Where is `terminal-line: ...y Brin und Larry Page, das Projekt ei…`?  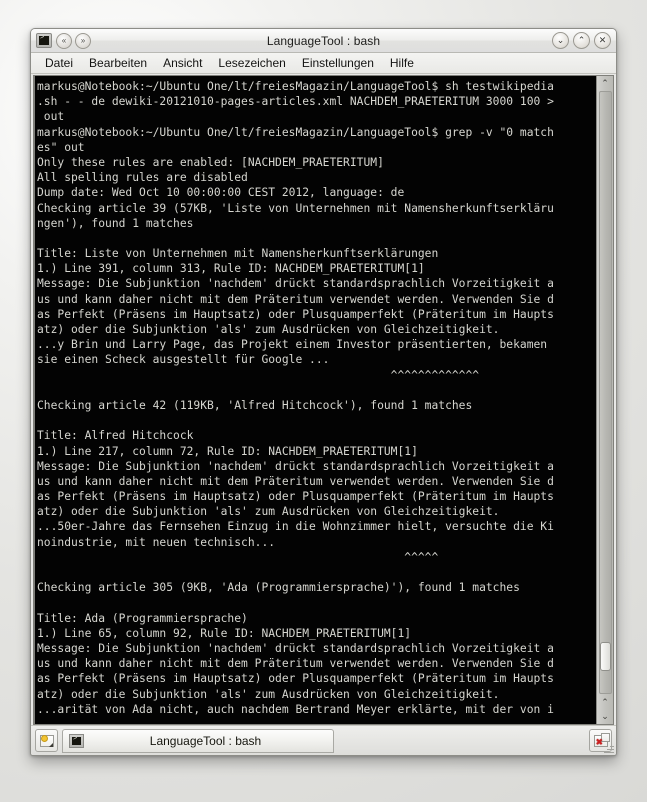
terminal-line: ...y Brin und Larry Page, das Projekt ei… is located at coordinates (292, 345).